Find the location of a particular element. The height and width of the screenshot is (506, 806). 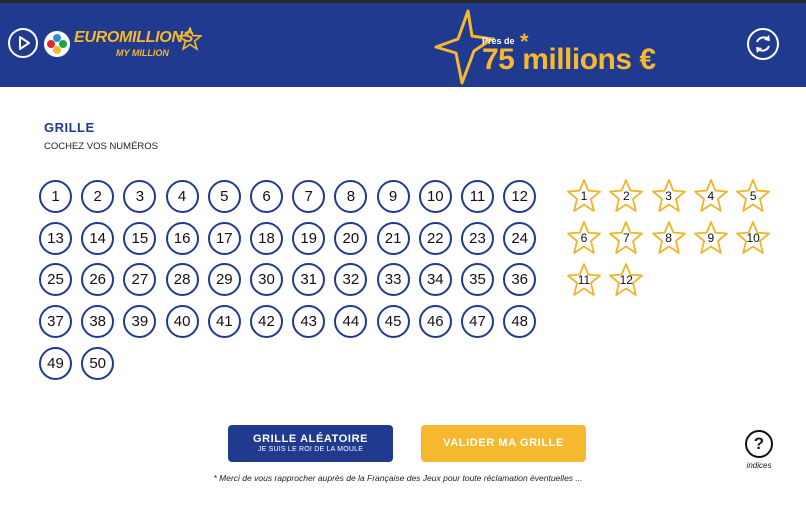

number-ball-9: 9 is located at coordinates (393, 196).